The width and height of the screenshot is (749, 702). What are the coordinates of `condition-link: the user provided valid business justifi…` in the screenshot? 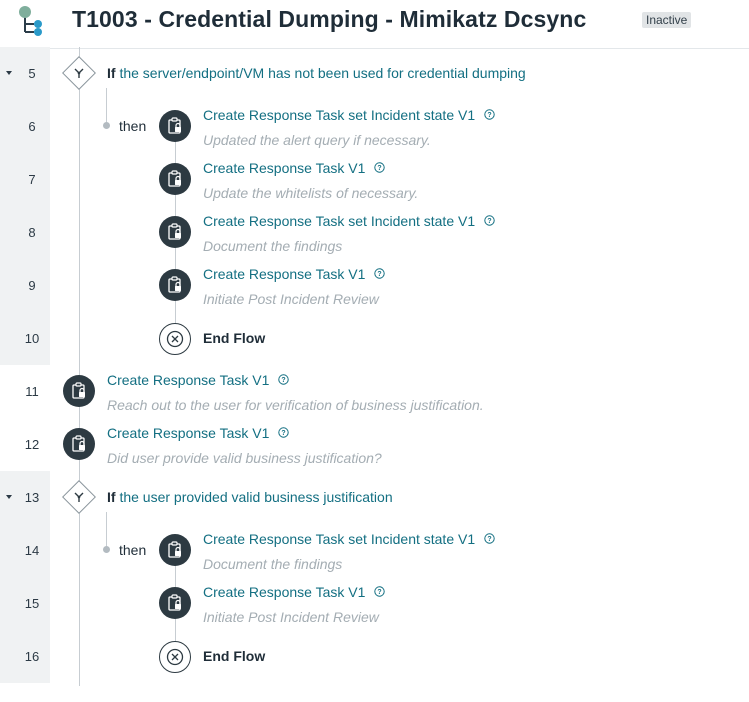 It's located at (255, 497).